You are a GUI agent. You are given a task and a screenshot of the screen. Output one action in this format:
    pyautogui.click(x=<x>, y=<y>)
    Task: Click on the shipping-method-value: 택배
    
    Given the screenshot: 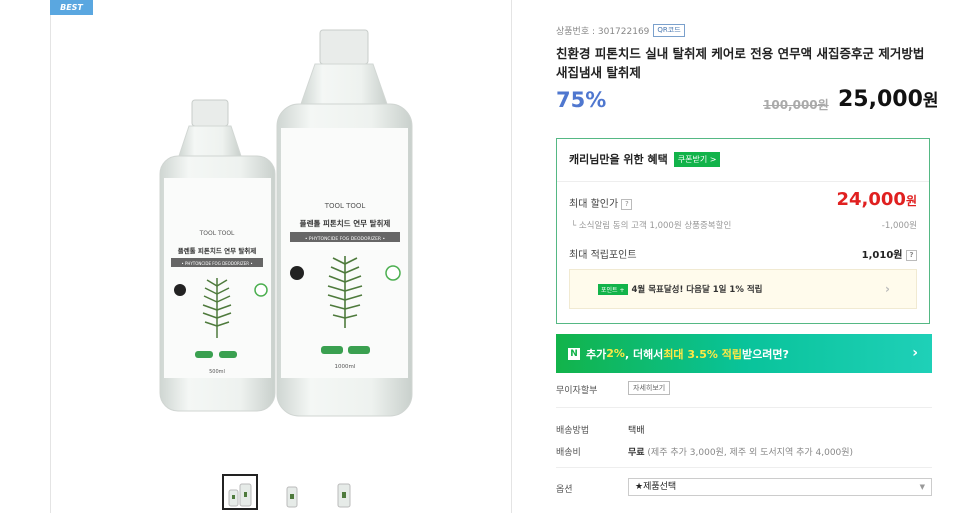 What is the action you would take?
    pyautogui.click(x=636, y=431)
    